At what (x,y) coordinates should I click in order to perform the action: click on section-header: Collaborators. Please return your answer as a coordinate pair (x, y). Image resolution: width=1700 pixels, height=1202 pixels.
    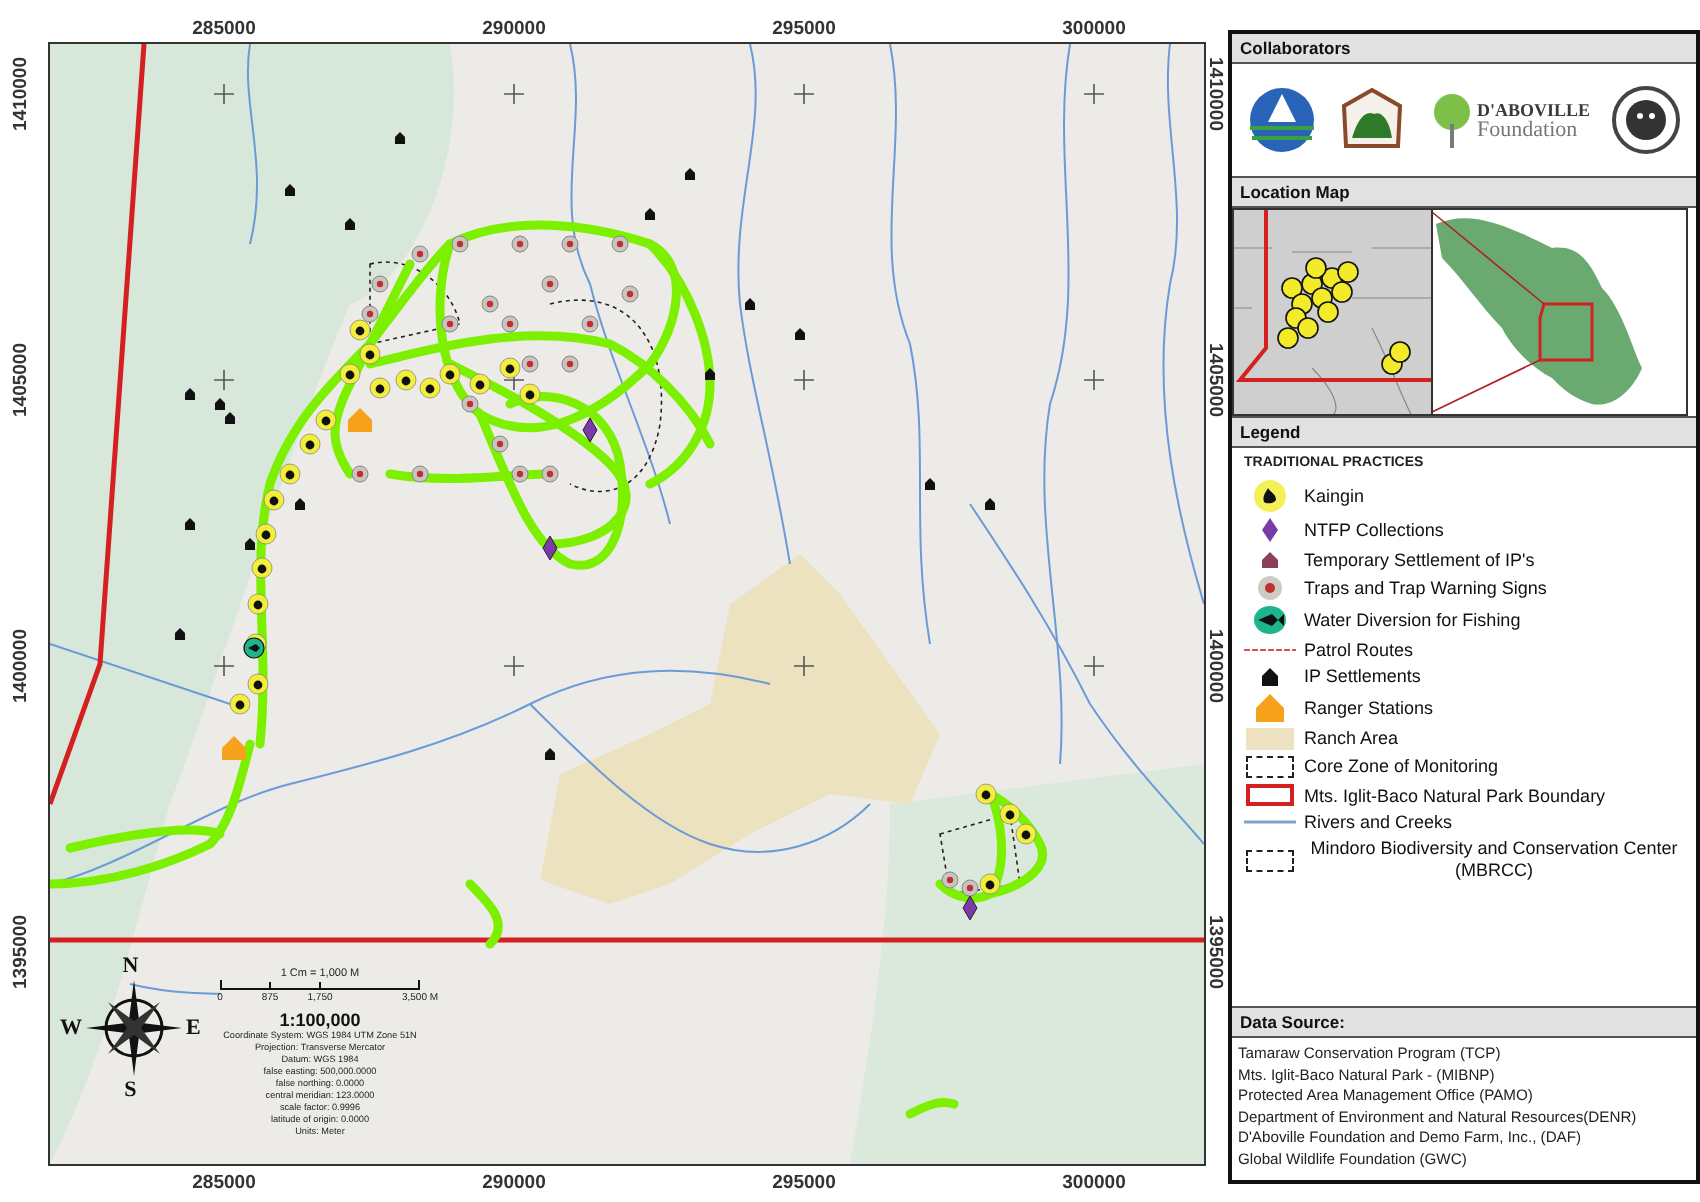
    Looking at the image, I should click on (1464, 49).